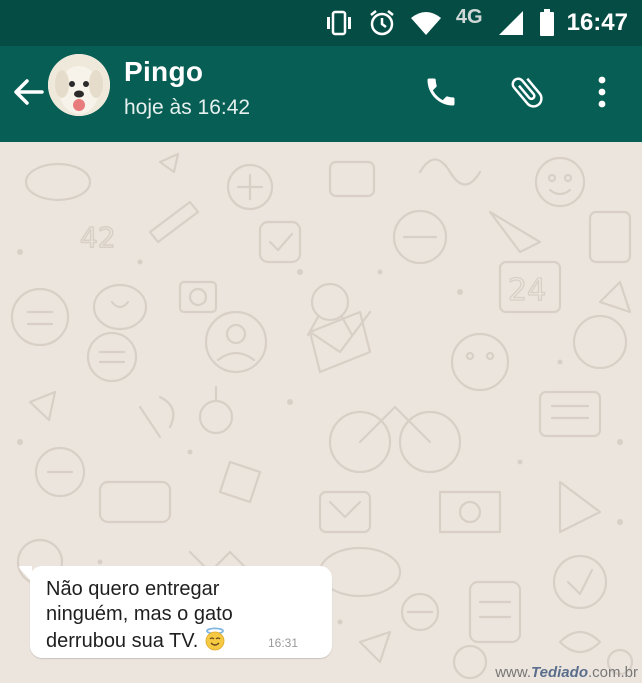 This screenshot has width=642, height=683. I want to click on smiling-face-with-halo-icon, so click(215, 642).